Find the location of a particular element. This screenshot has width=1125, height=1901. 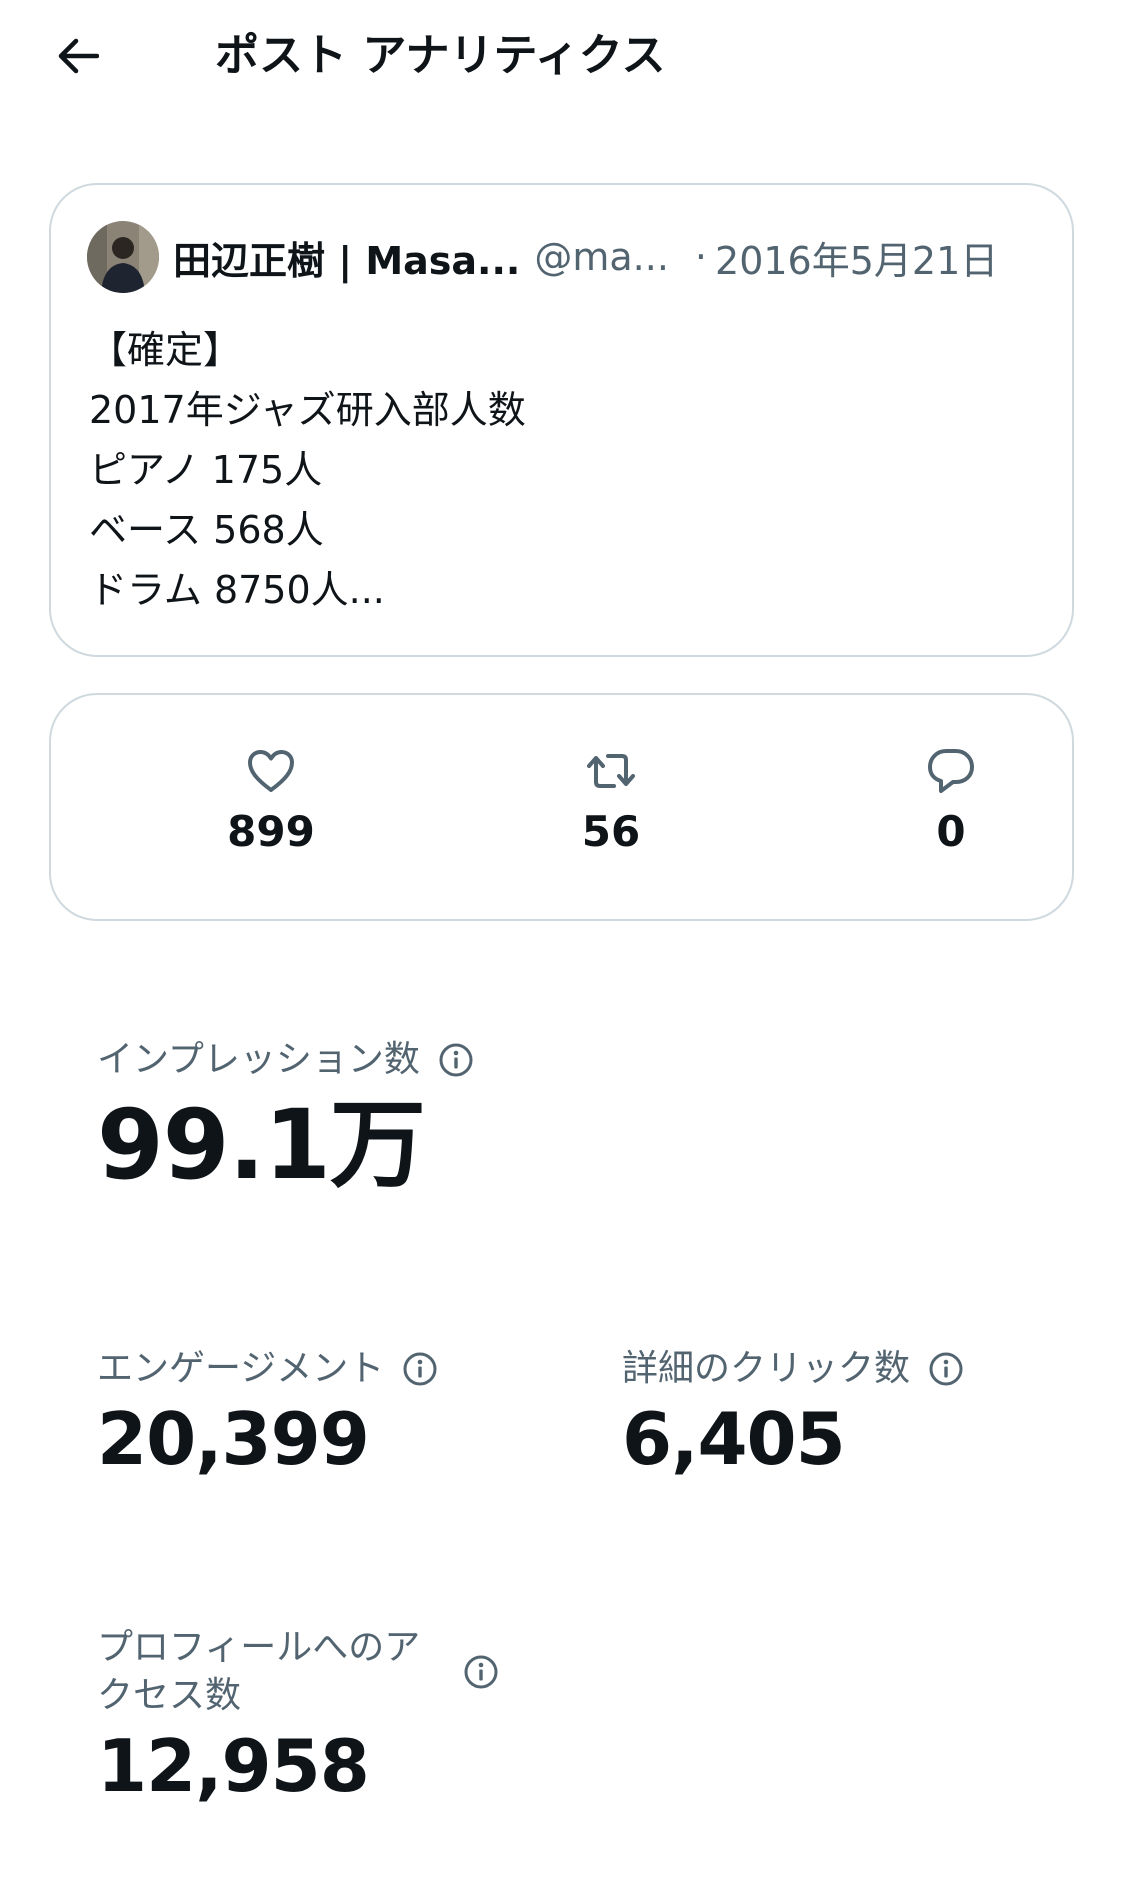

post-date: 2016年5月21日 is located at coordinates (857, 260).